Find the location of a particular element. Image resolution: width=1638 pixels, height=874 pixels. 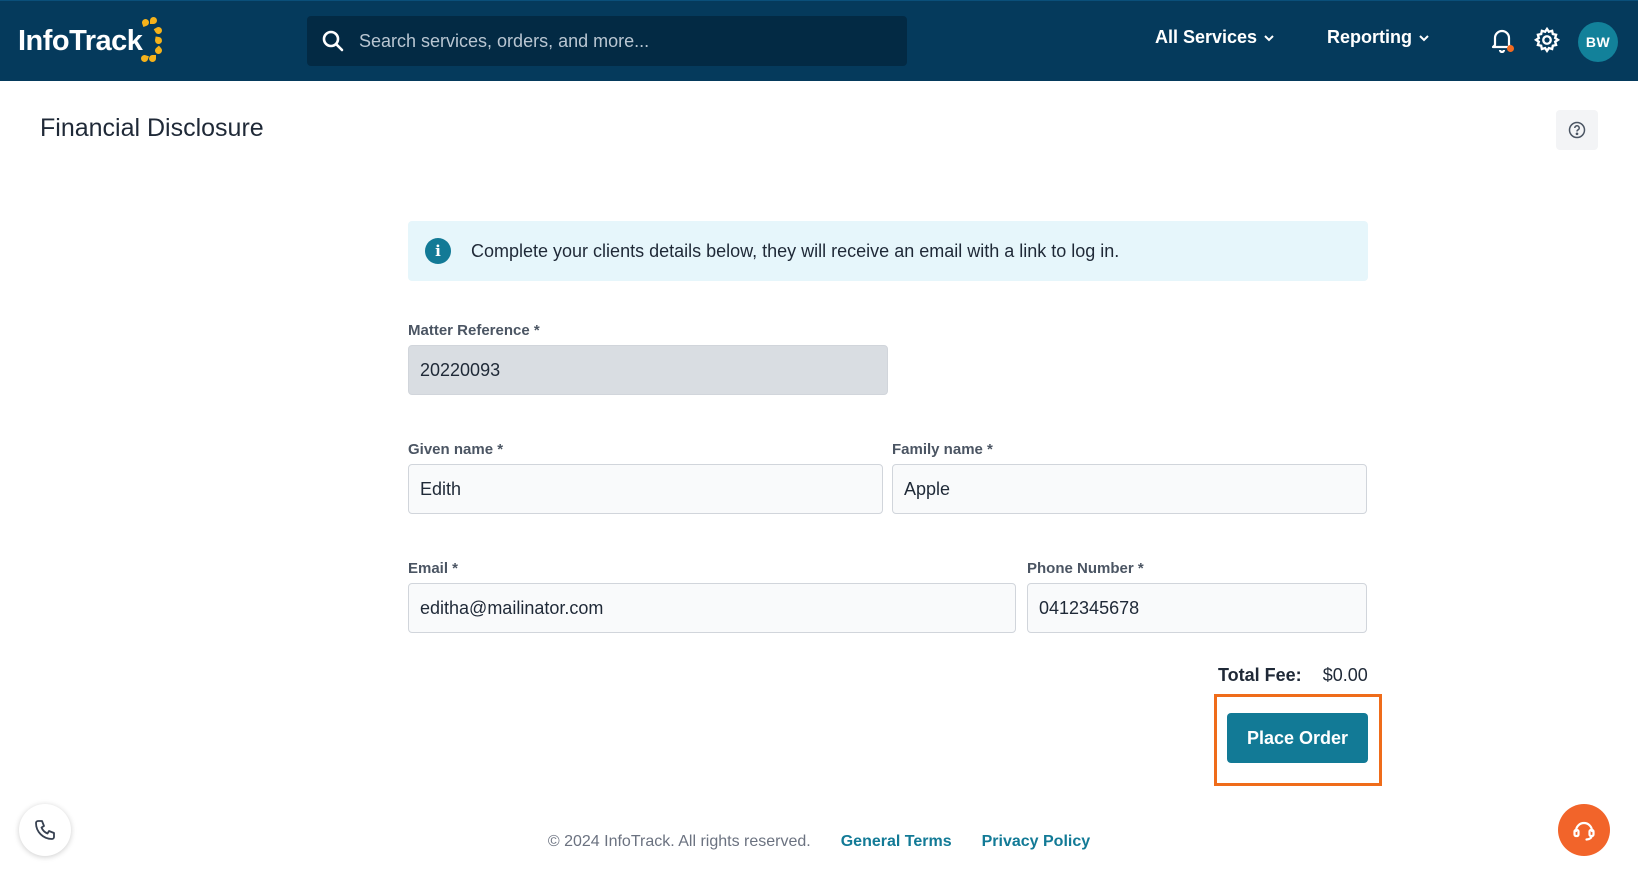

total-fee: Total Fee: $0.00 is located at coordinates (1293, 675).